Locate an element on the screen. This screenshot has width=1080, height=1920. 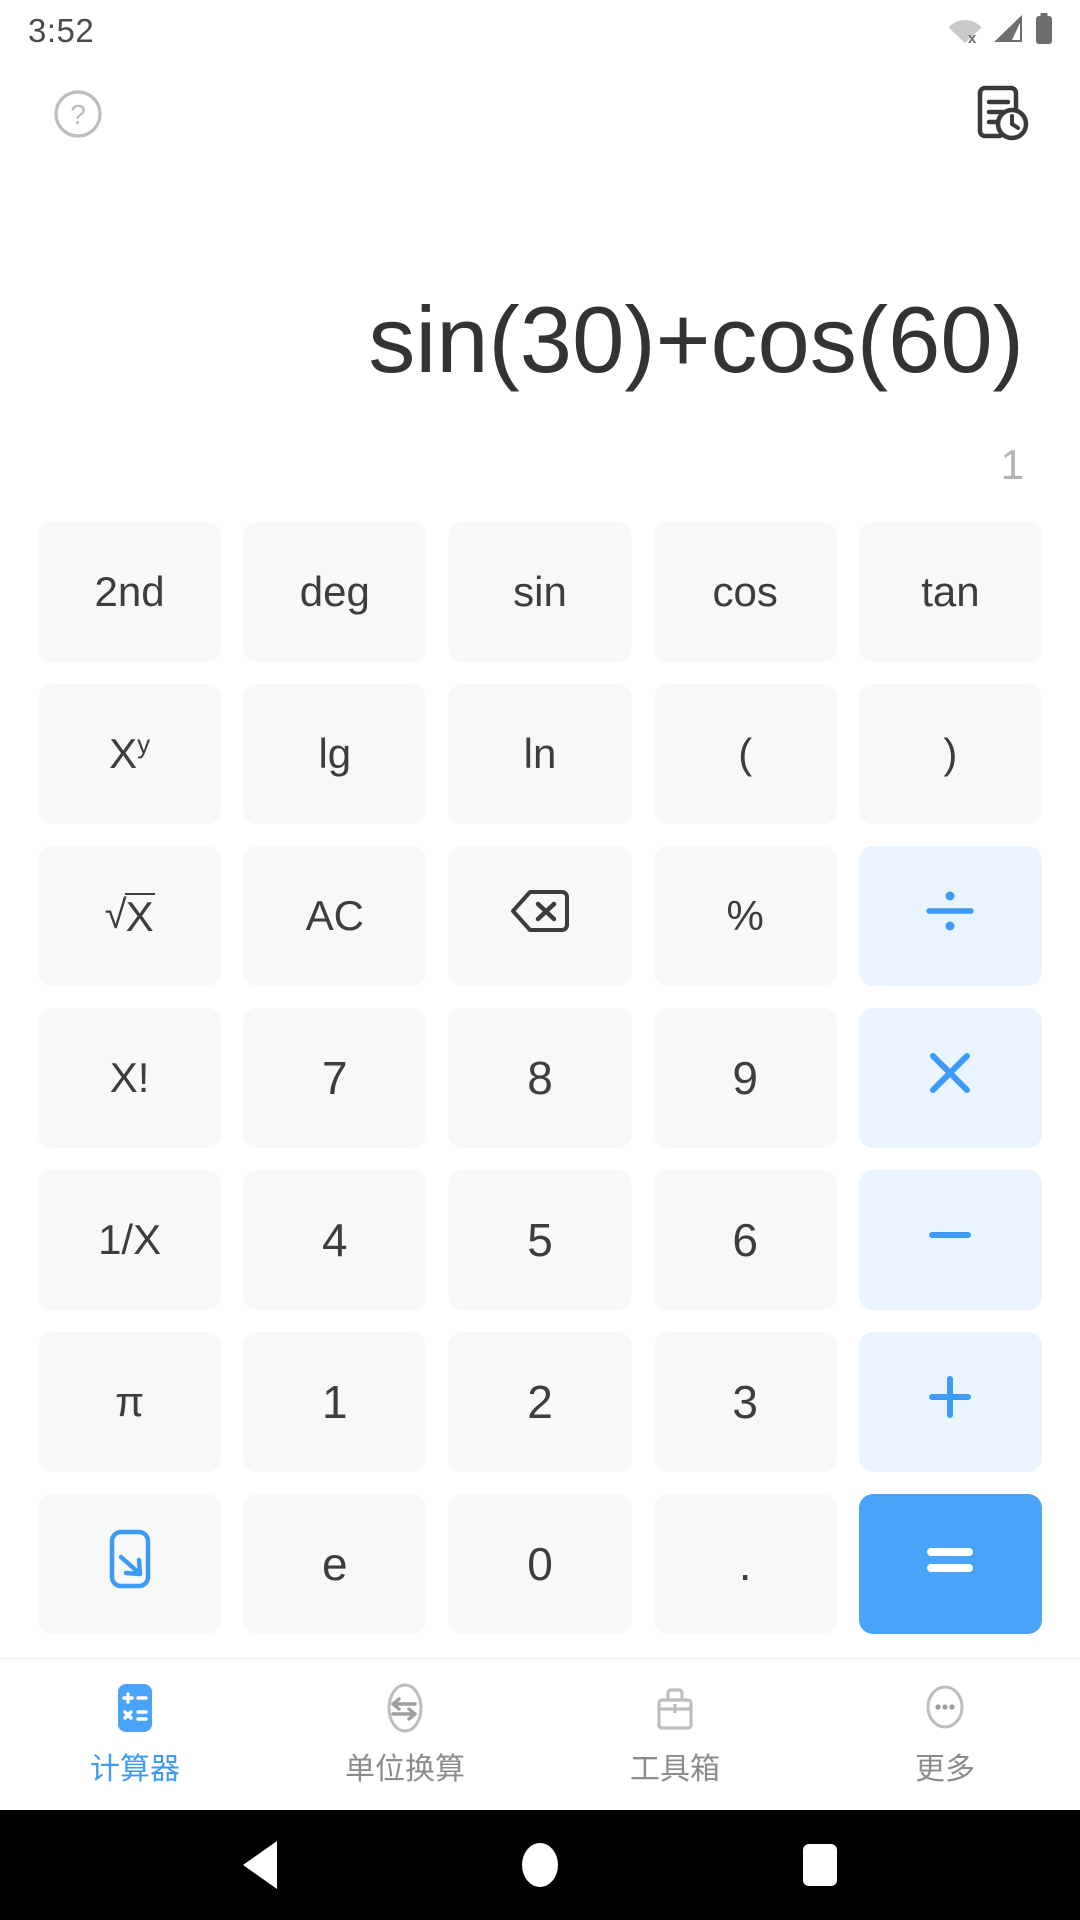
tab-more: 更多 is located at coordinates (945, 1735).